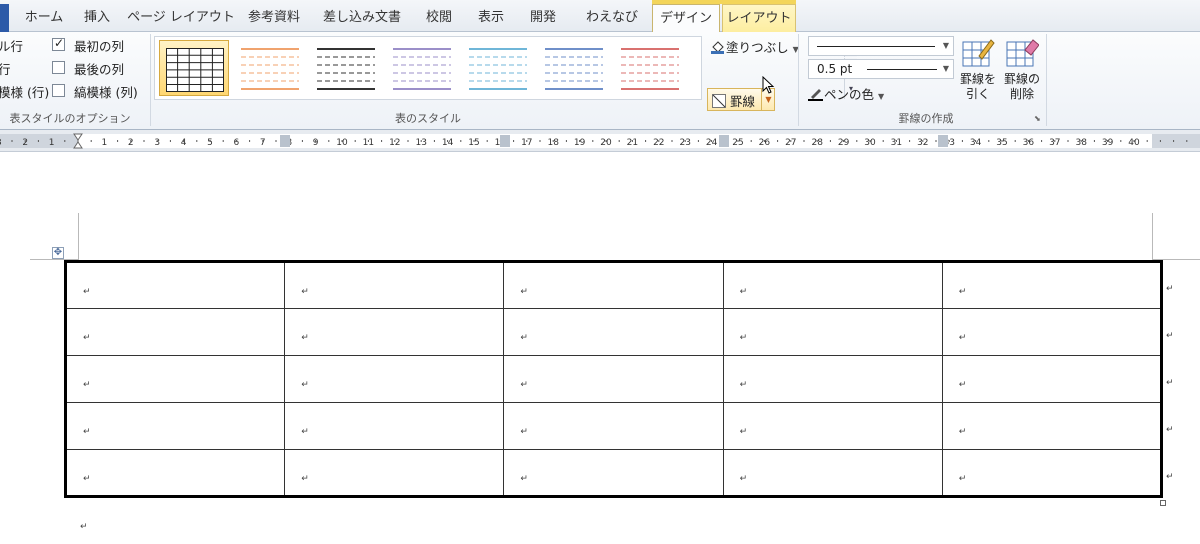  Describe the element at coordinates (97, 18) in the screenshot. I see `tab-insert: 挿入` at that location.